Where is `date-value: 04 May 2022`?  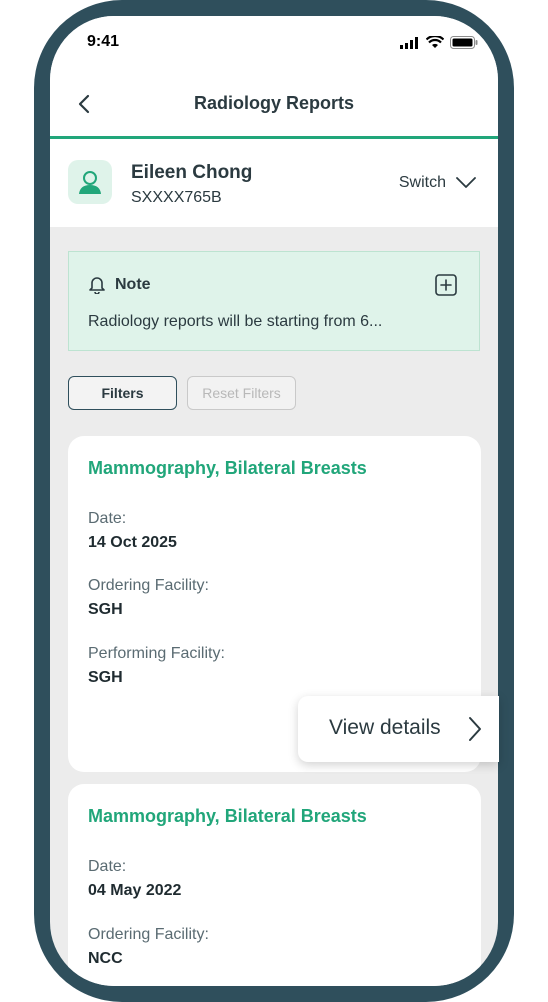
date-value: 04 May 2022 is located at coordinates (135, 890).